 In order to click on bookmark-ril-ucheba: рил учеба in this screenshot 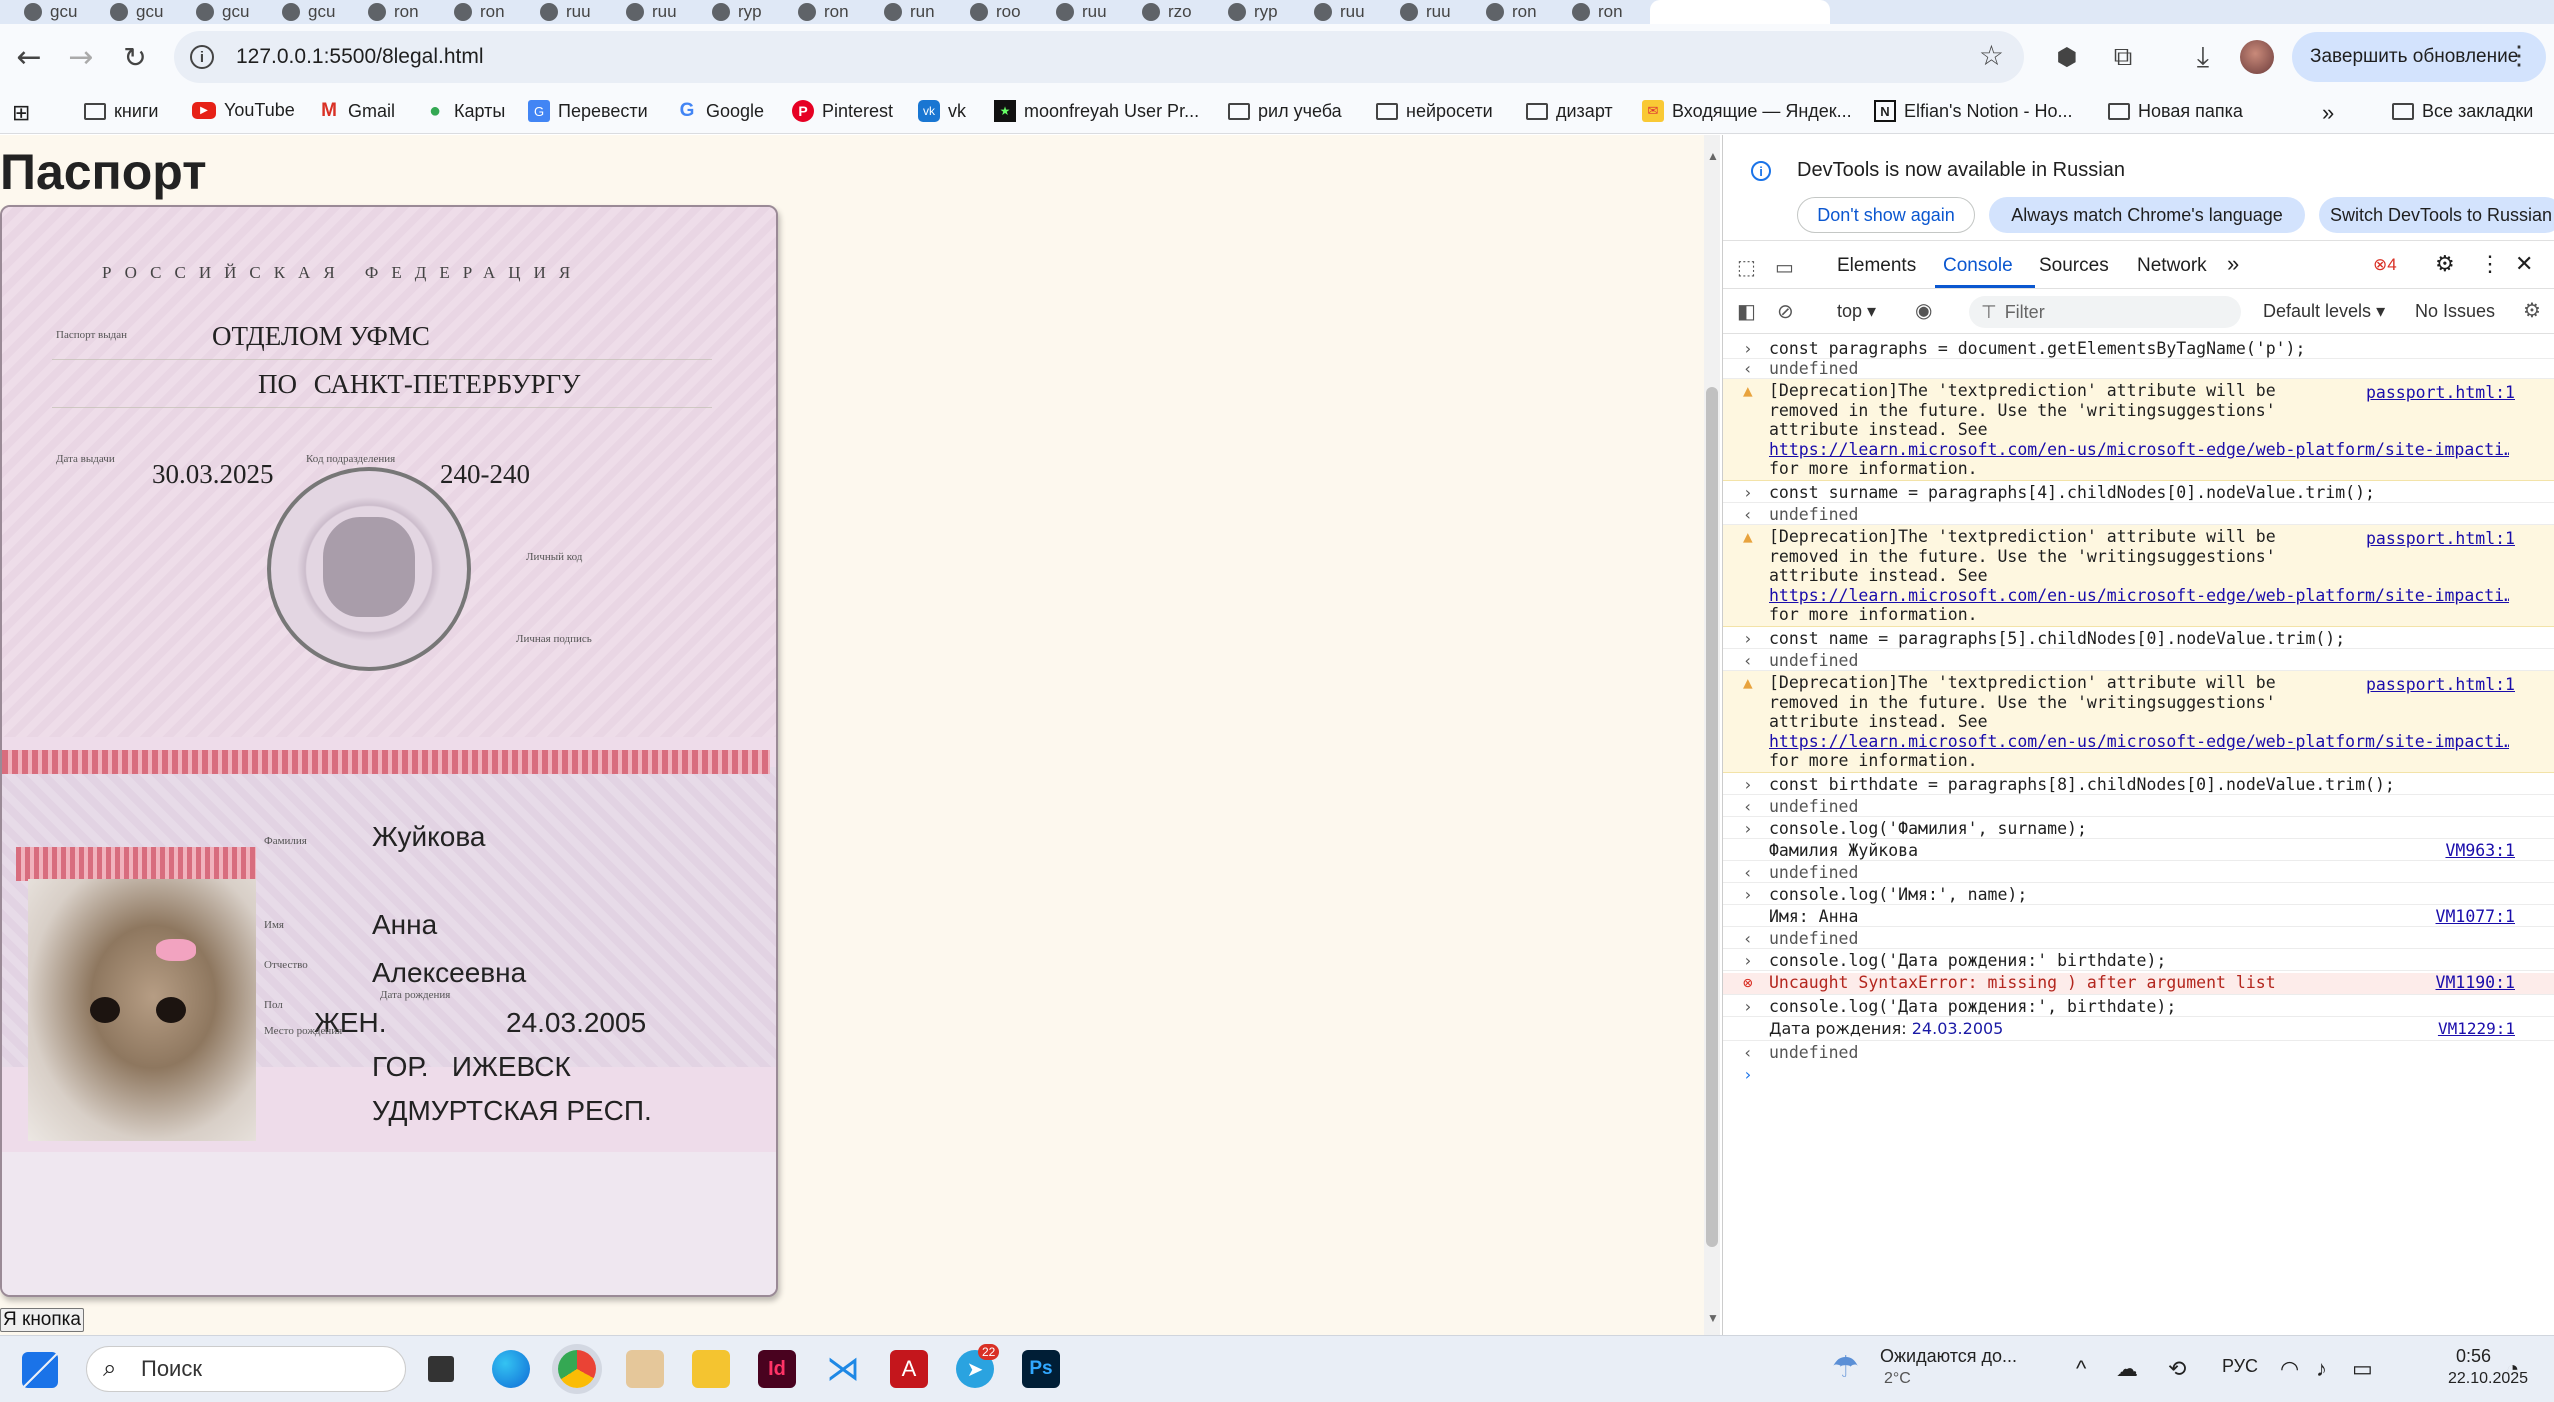, I will do `click(1285, 111)`.